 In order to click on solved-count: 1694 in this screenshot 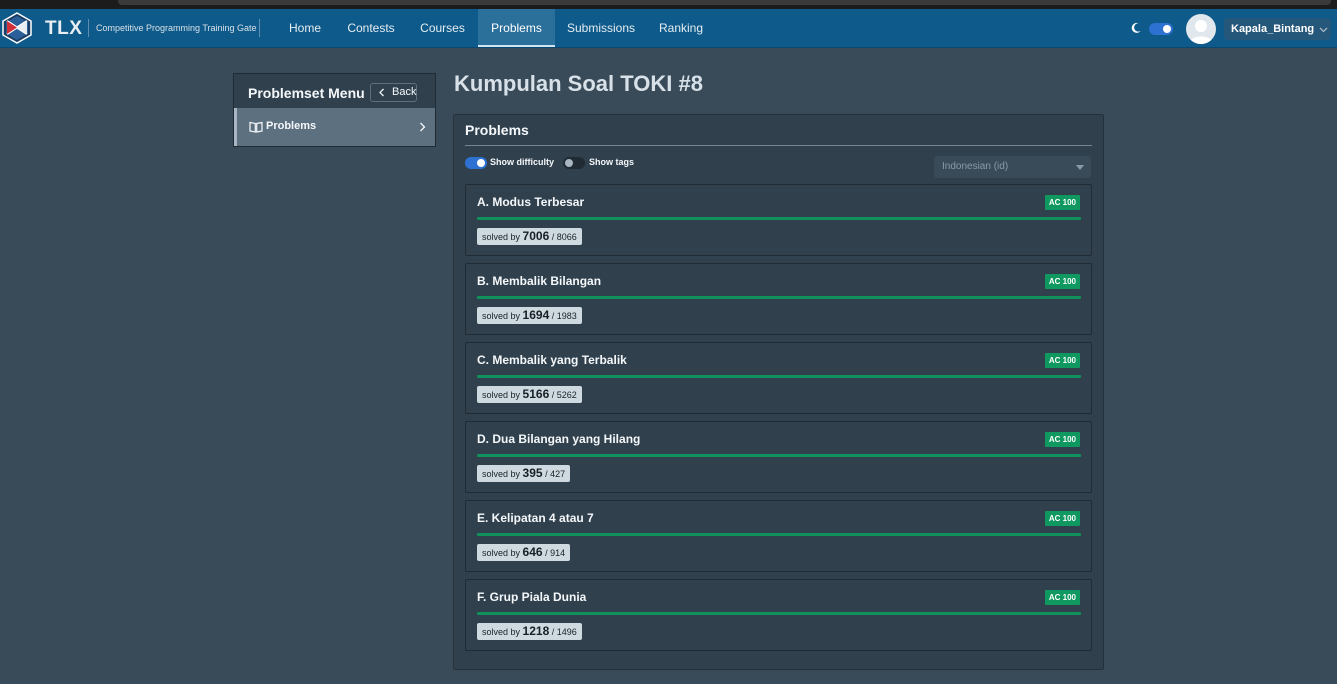, I will do `click(536, 315)`.